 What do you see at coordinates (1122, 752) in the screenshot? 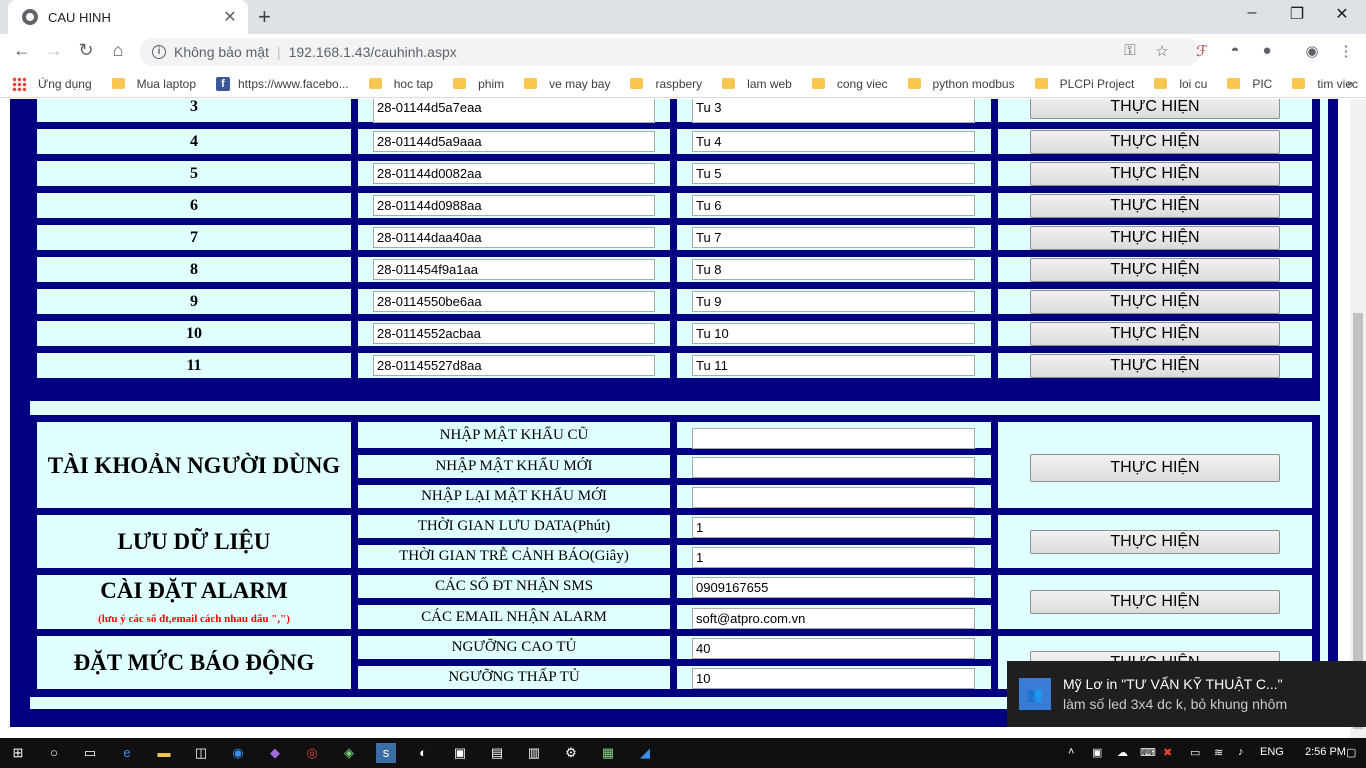
I see `tray-cloud-icon: ☁` at bounding box center [1122, 752].